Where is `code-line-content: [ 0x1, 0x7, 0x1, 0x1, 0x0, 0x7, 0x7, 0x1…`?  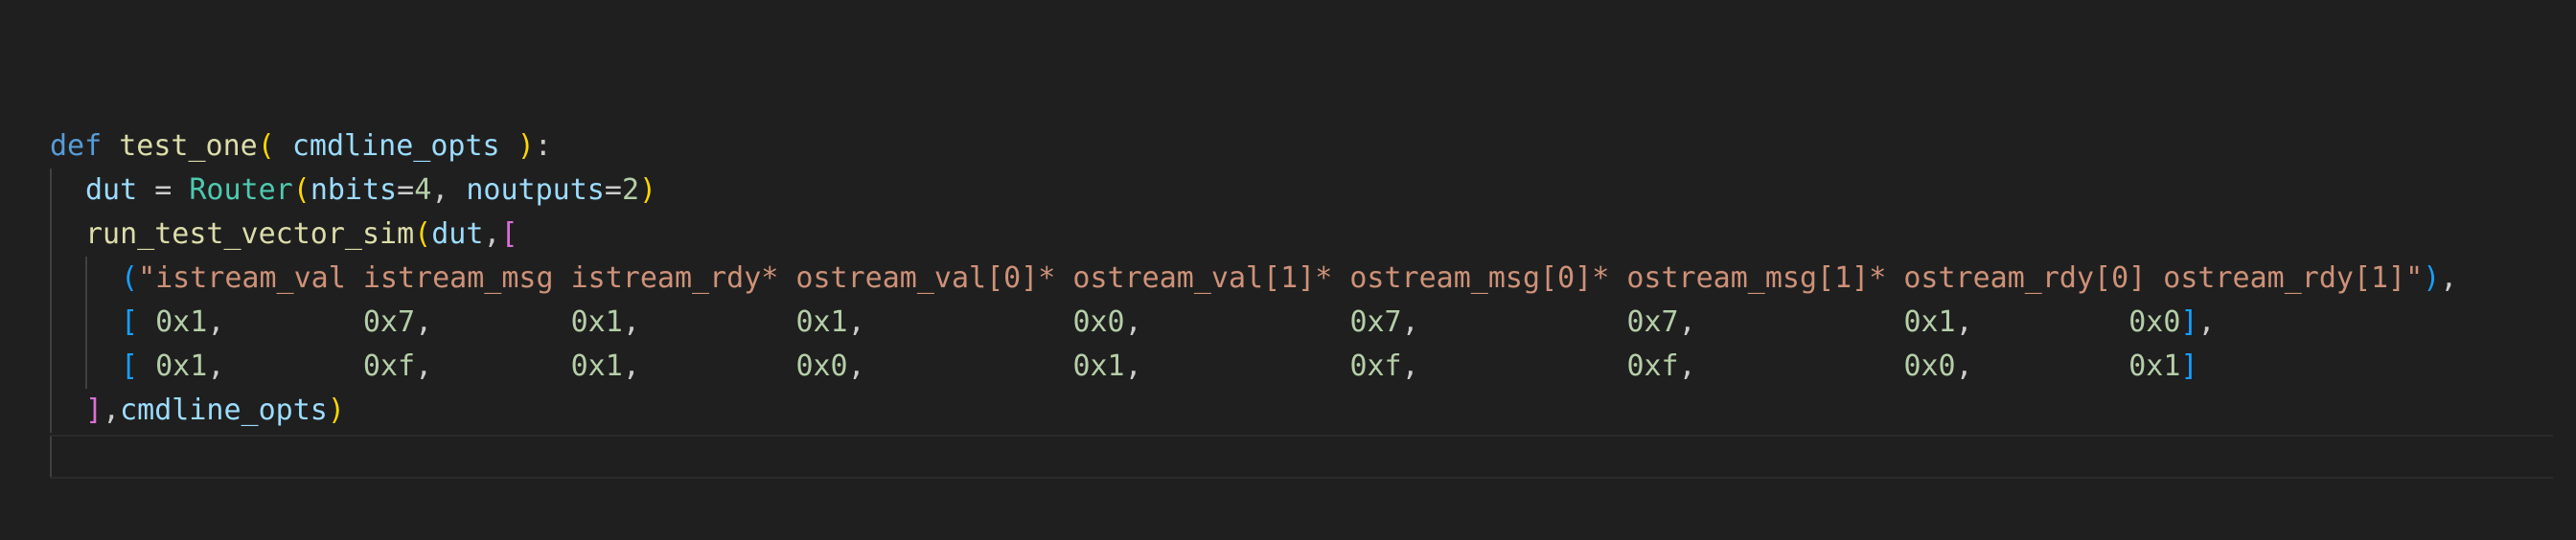
code-line-content: [ 0x1, 0x7, 0x1, 0x1, 0x0, 0x7, 0x7, 0x1… is located at coordinates (1133, 322).